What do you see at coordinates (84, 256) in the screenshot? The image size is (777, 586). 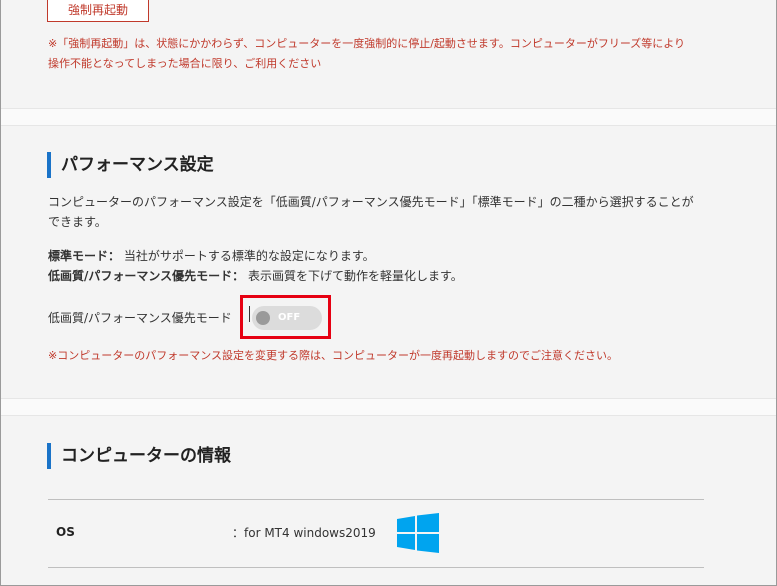 I see `standard-mode-label: 標準モード：` at bounding box center [84, 256].